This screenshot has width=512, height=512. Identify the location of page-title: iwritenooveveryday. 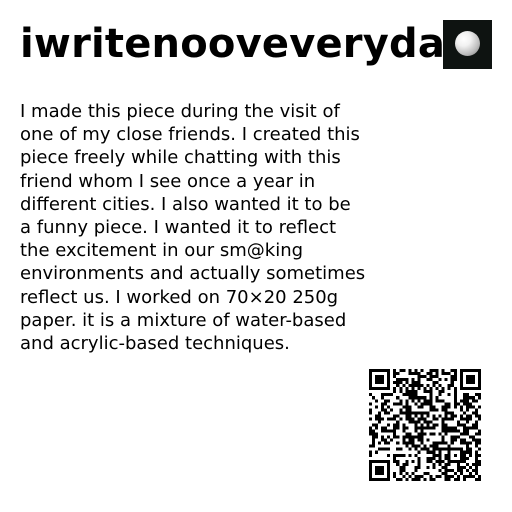
(232, 44).